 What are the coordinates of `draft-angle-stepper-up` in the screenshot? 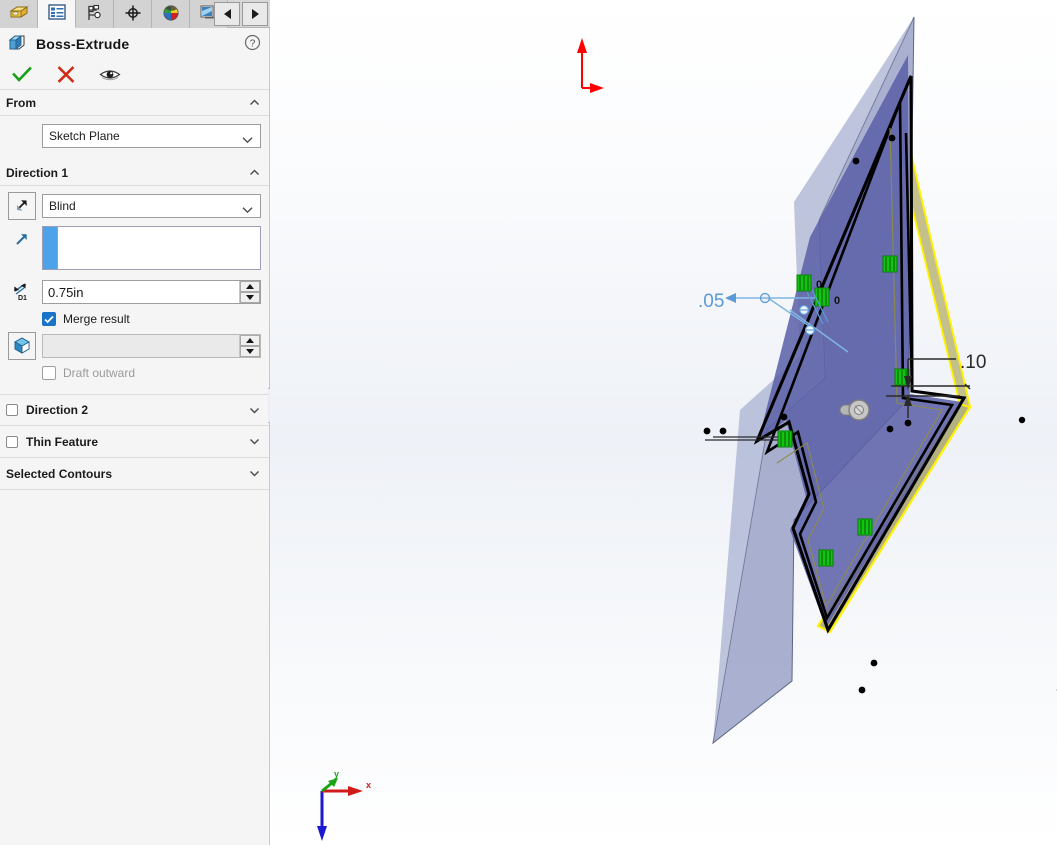 It's located at (250, 340).